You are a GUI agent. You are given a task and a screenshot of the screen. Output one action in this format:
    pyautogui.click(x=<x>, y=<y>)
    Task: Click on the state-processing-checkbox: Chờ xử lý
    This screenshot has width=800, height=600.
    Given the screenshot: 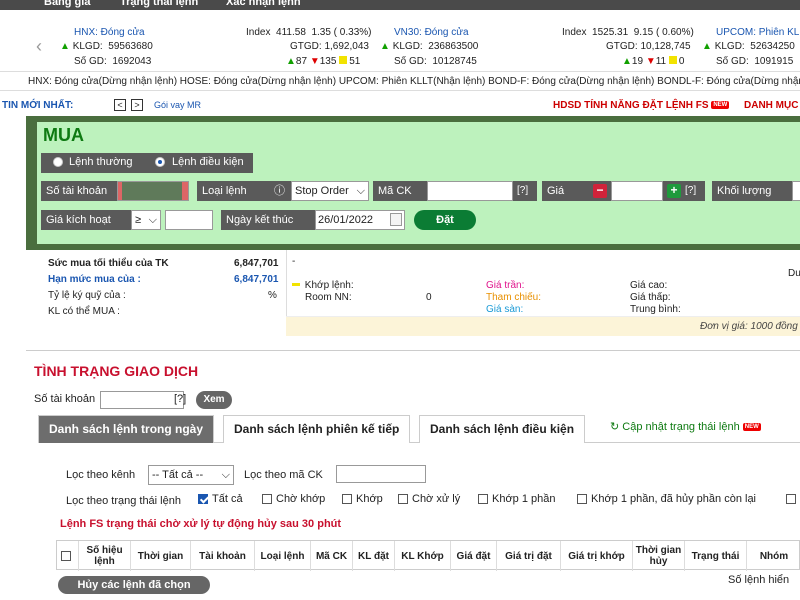 What is the action you would take?
    pyautogui.click(x=429, y=499)
    